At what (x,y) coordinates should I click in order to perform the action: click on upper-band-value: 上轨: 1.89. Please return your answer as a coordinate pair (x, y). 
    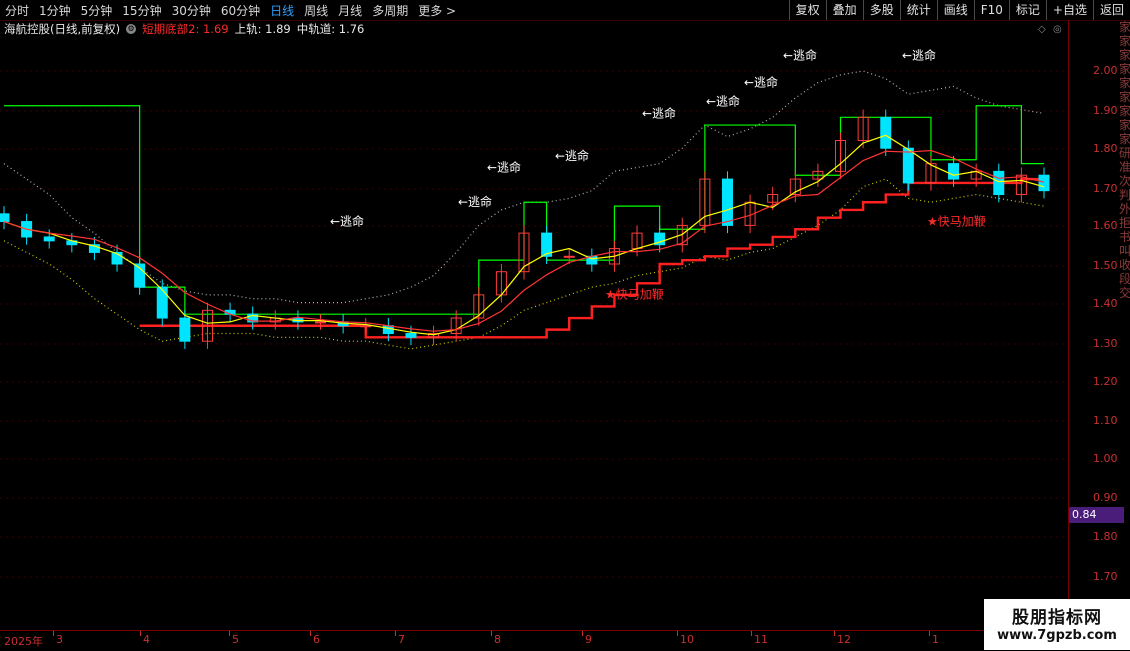
    Looking at the image, I should click on (262, 29).